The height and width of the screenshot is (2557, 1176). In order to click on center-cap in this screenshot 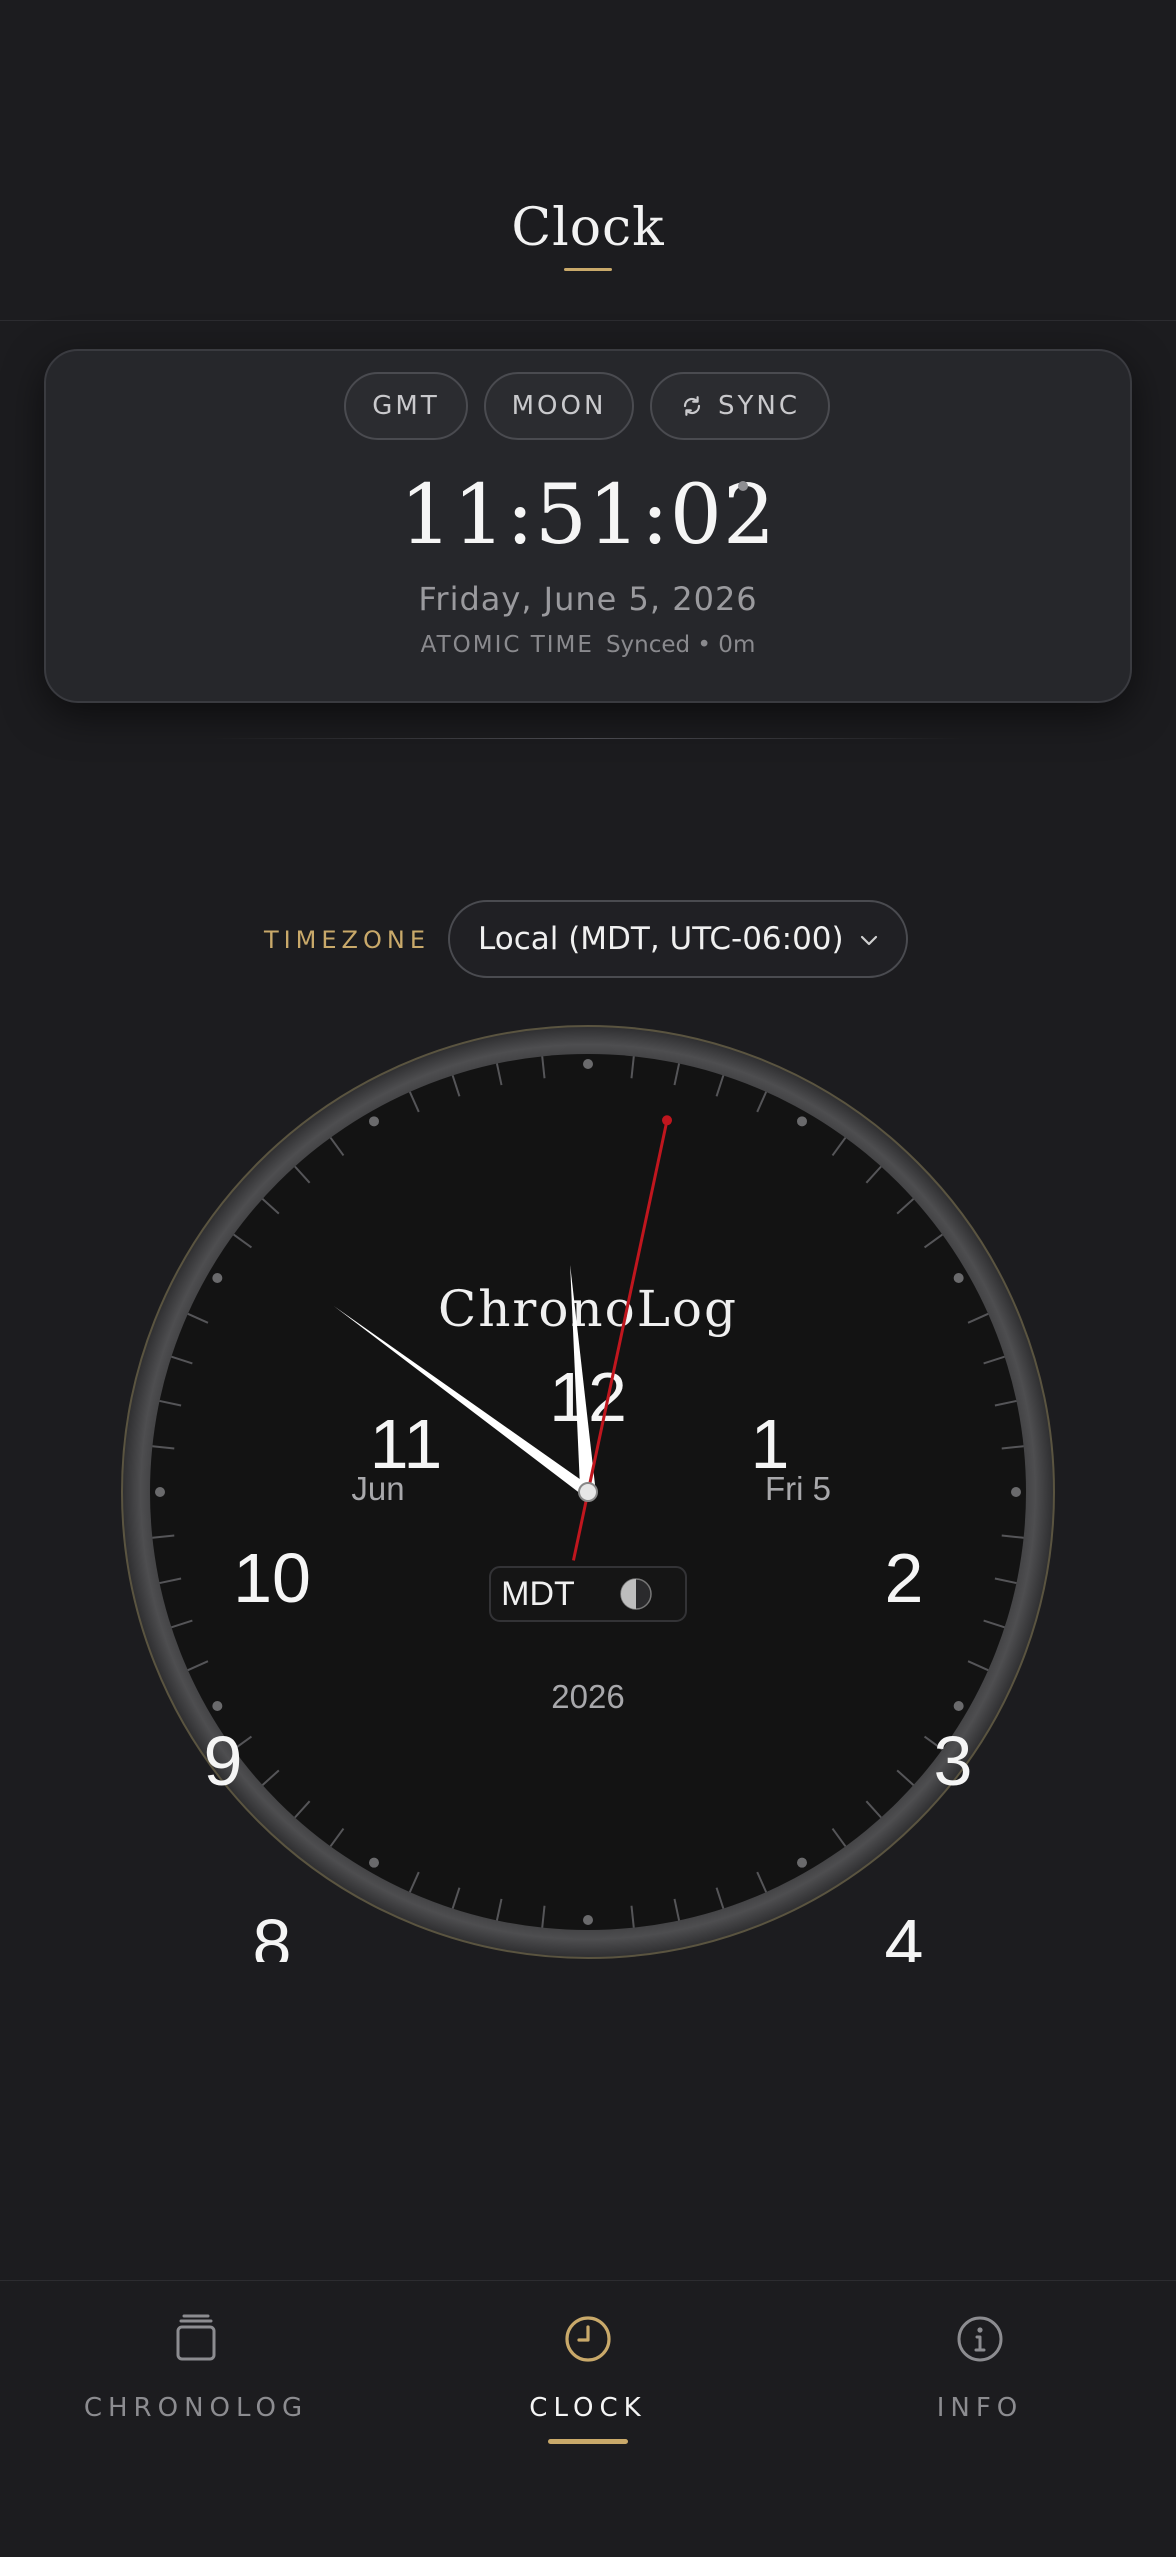, I will do `click(588, 1492)`.